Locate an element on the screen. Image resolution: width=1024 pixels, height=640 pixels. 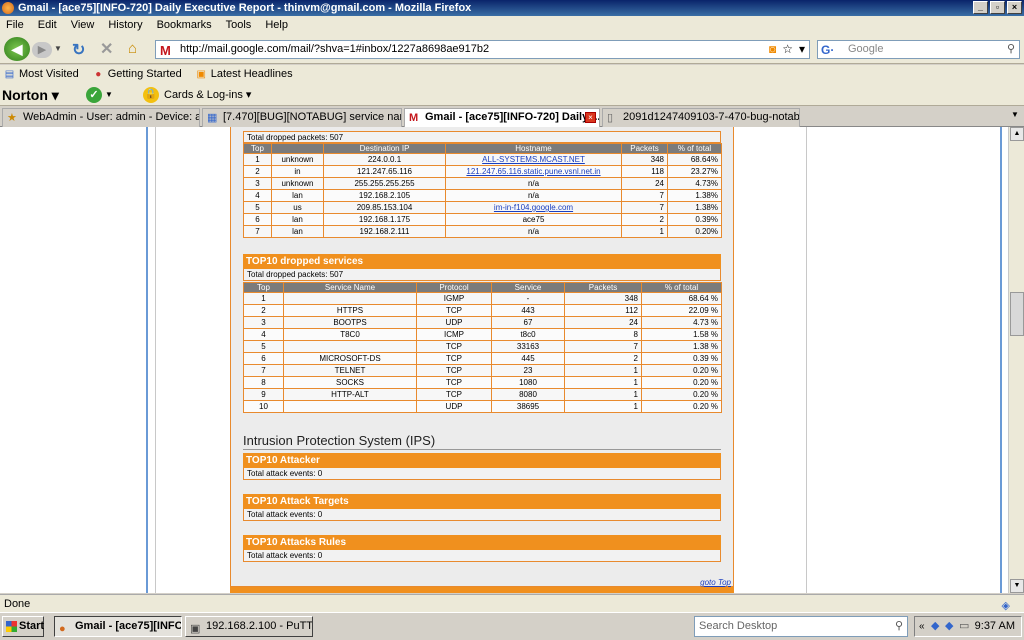
start-label: Start is located at coordinates (32, 626).